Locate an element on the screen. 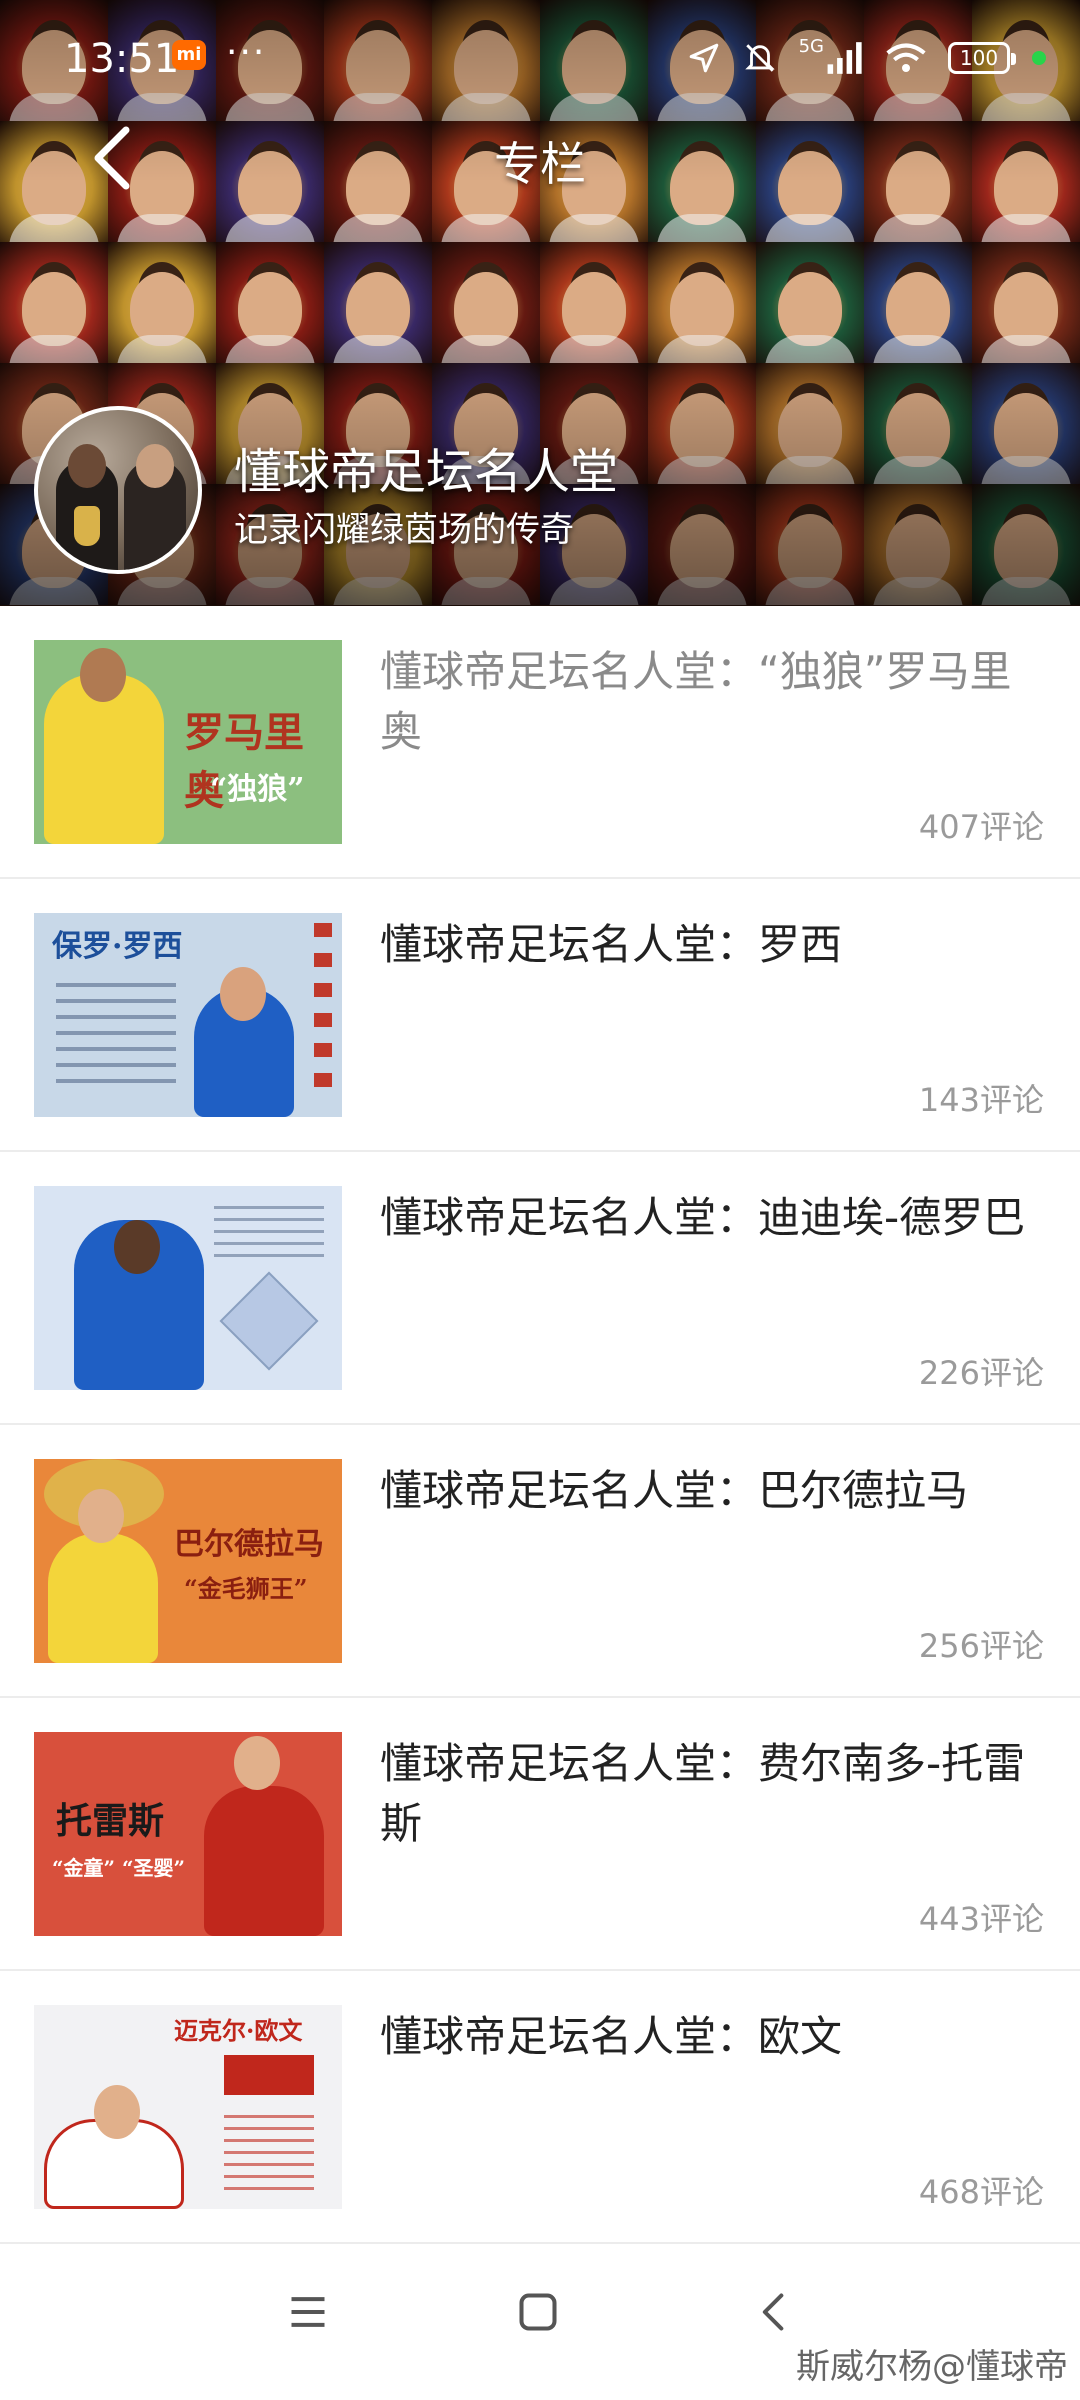 This screenshot has width=1080, height=2400. system-back-button is located at coordinates (774, 2314).